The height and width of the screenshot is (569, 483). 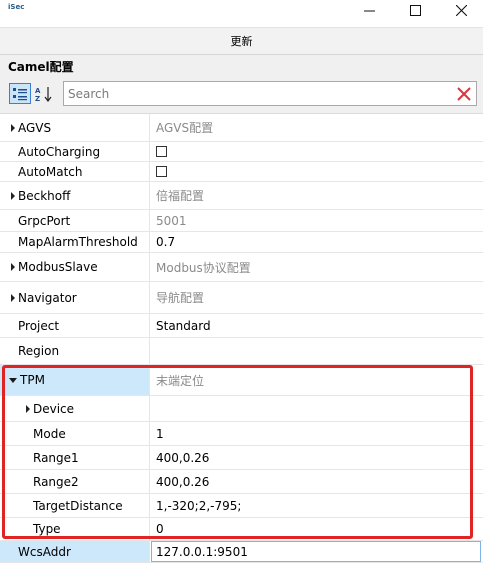 What do you see at coordinates (464, 94) in the screenshot?
I see `clear-search-icon` at bounding box center [464, 94].